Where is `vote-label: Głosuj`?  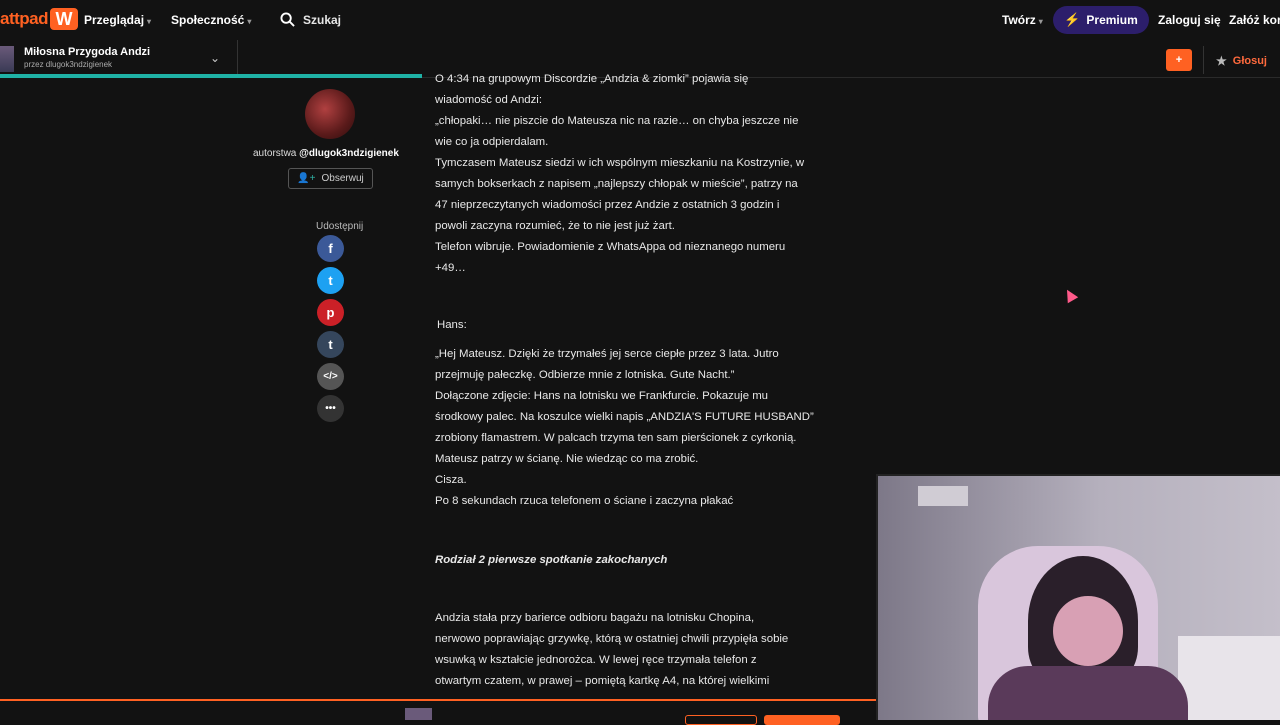
vote-label: Głosuj is located at coordinates (1249, 61).